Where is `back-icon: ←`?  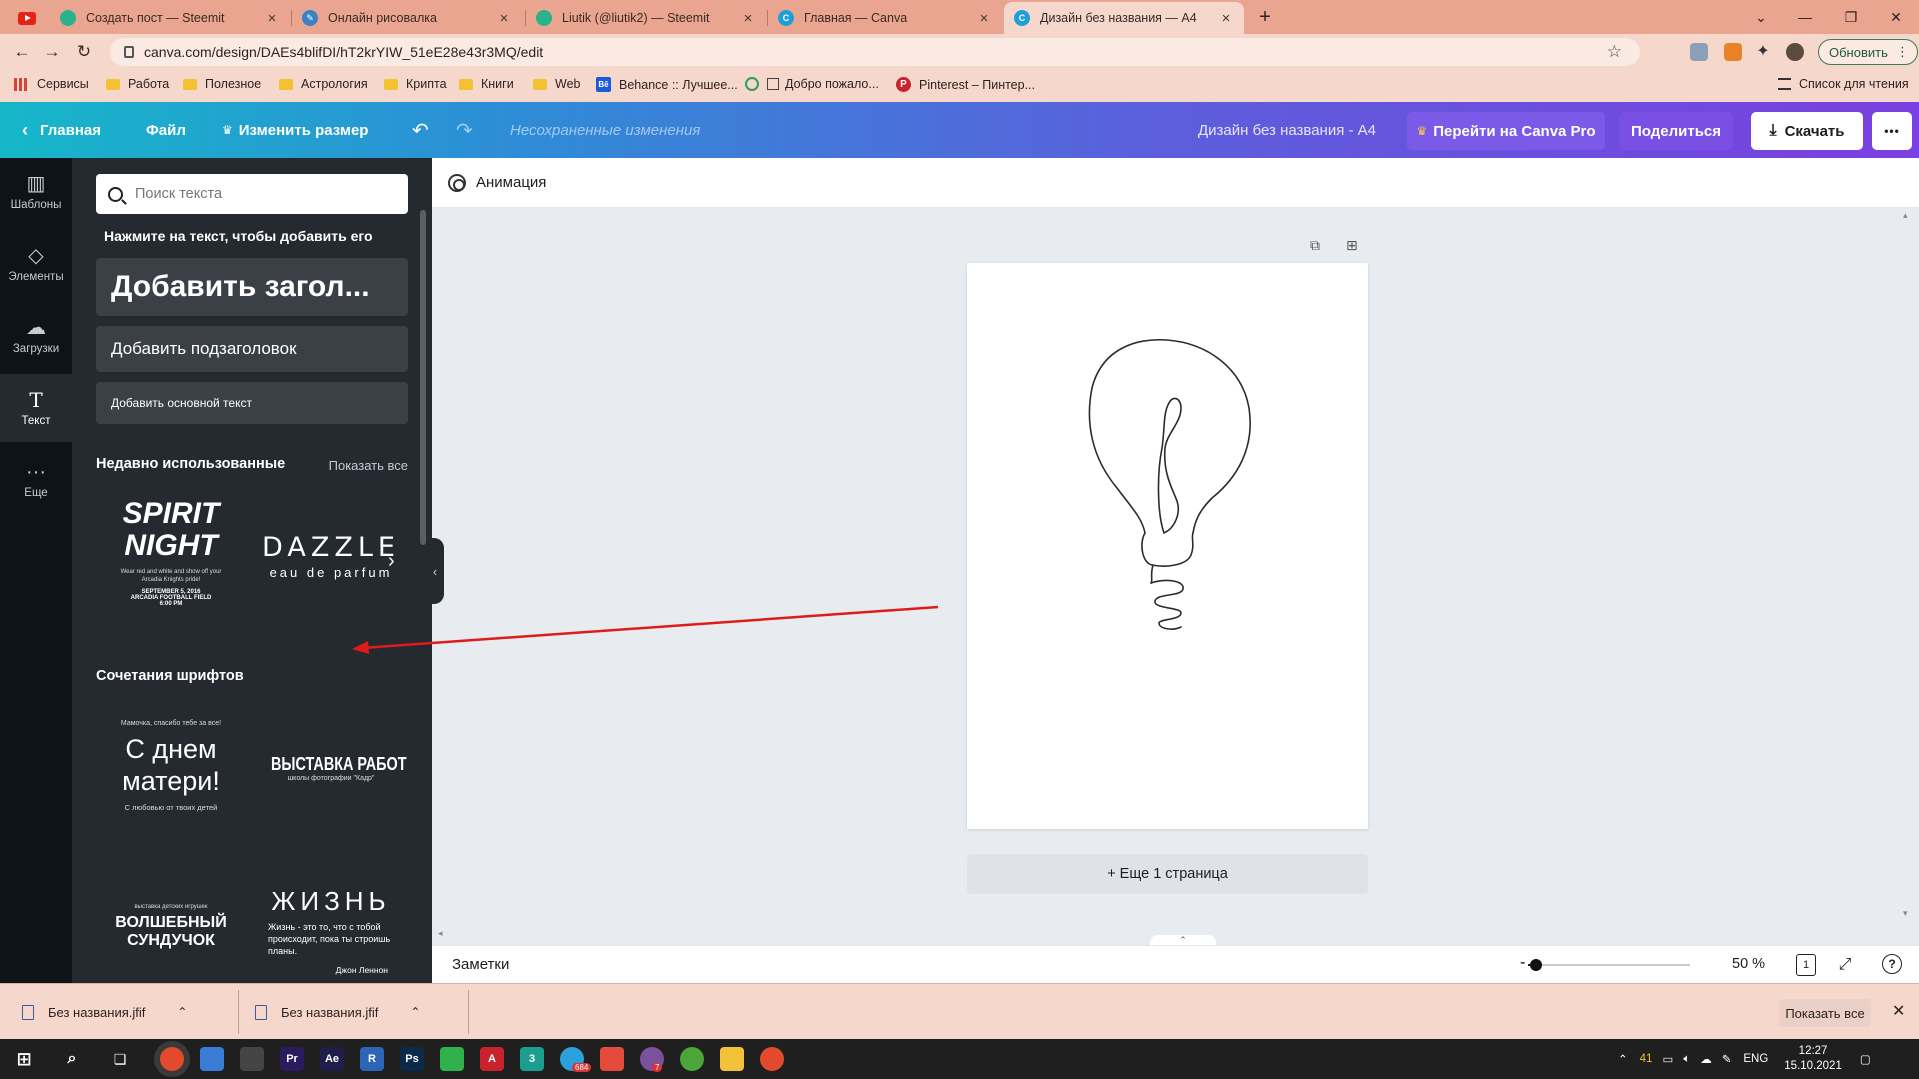 back-icon: ← is located at coordinates (22, 52).